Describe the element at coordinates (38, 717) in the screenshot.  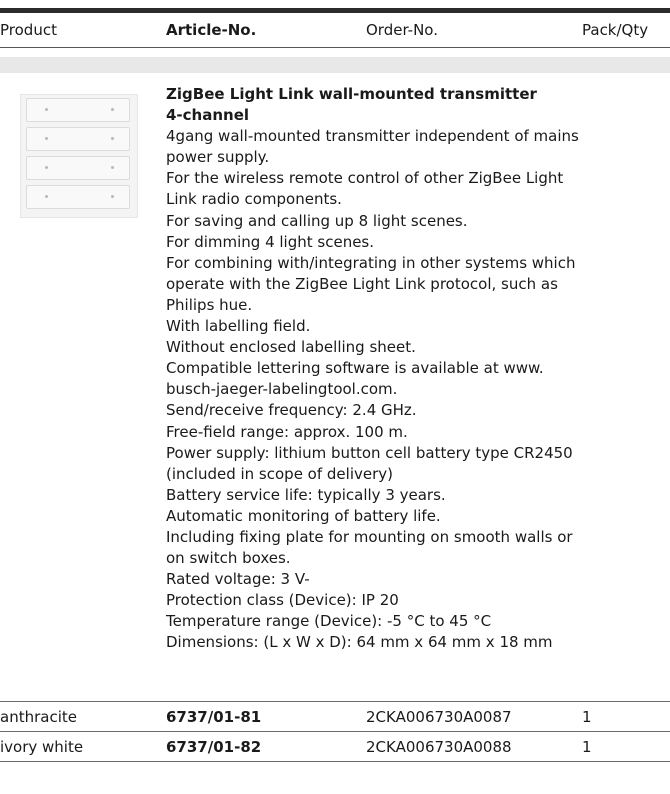
I see `row-product: anthracite` at that location.